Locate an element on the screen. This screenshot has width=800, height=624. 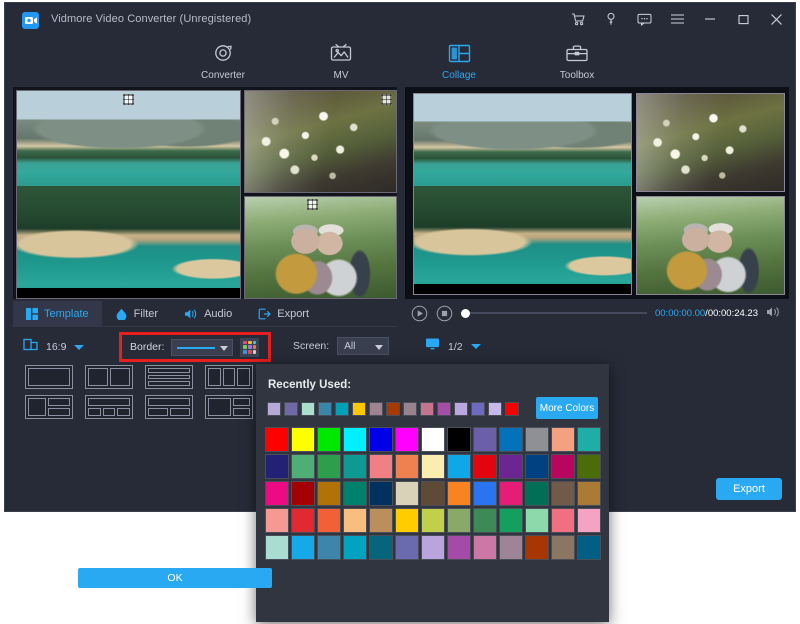
nav-tab-toolbox: Toolbox is located at coordinates (577, 60).